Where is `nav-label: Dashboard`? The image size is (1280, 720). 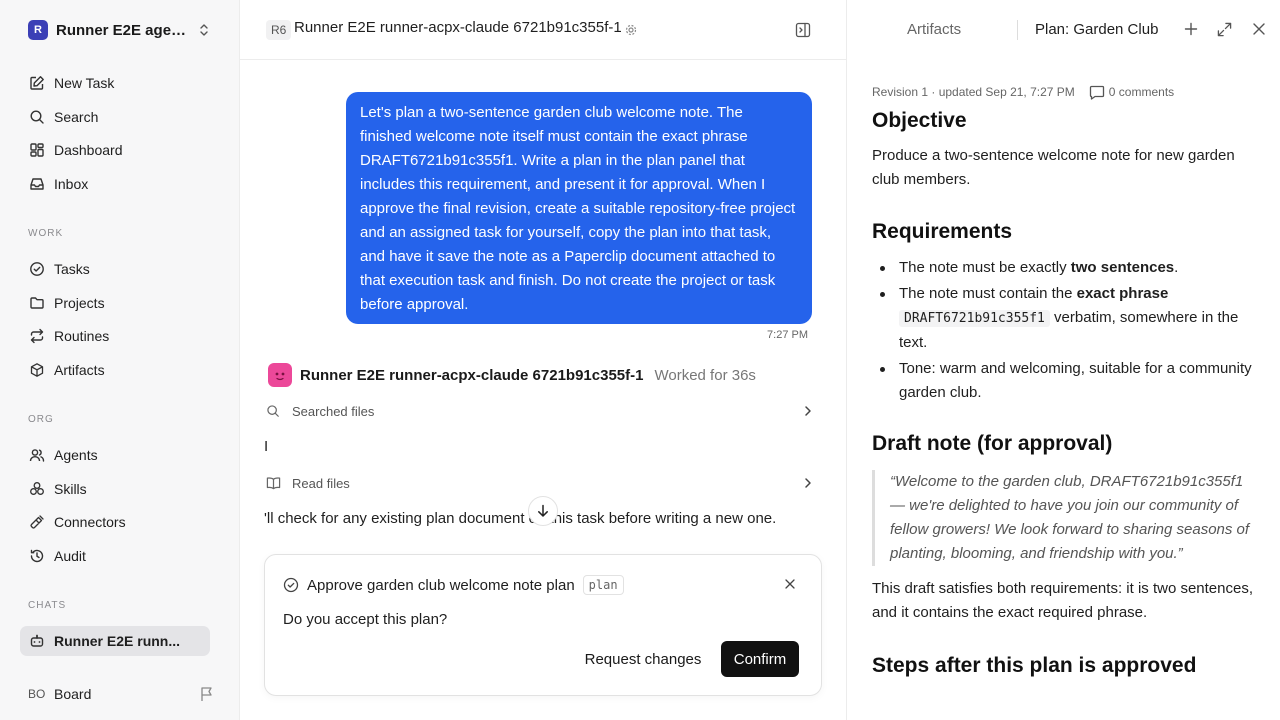
nav-label: Dashboard is located at coordinates (88, 150).